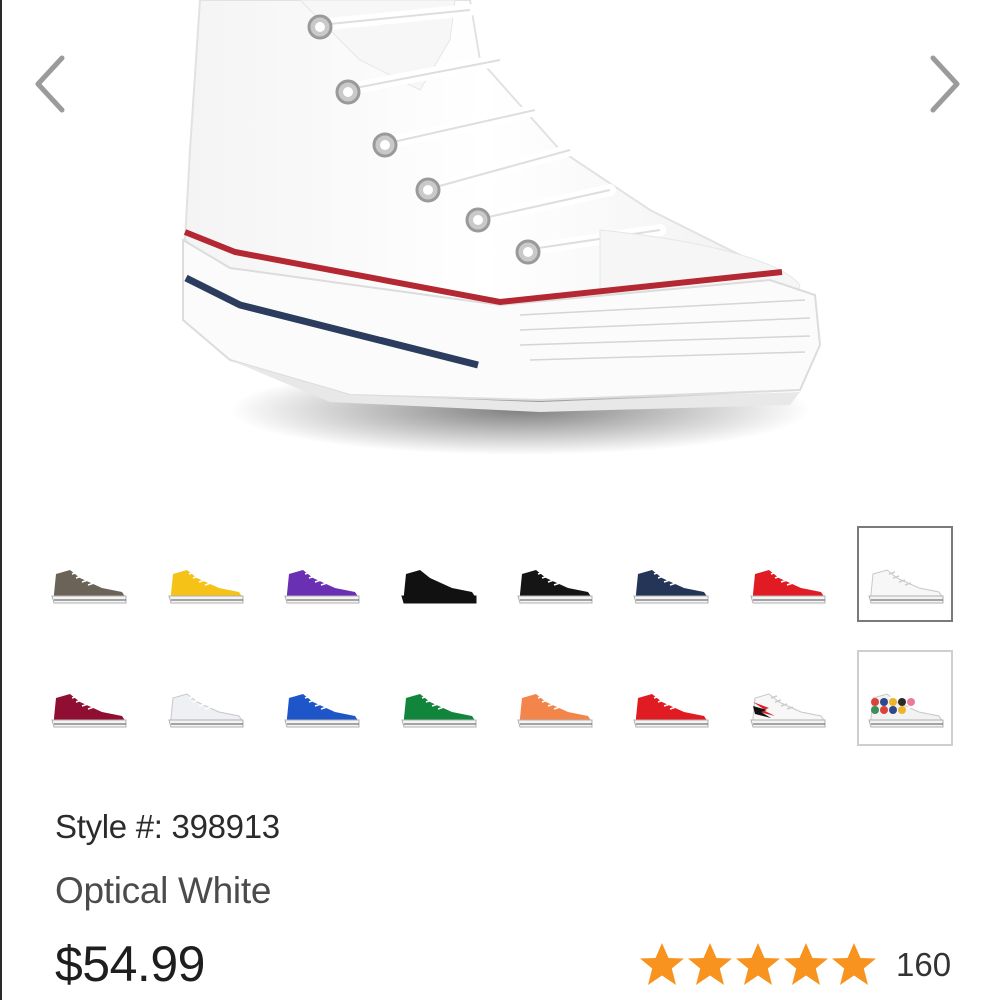  I want to click on rating-summary: 160, so click(794, 965).